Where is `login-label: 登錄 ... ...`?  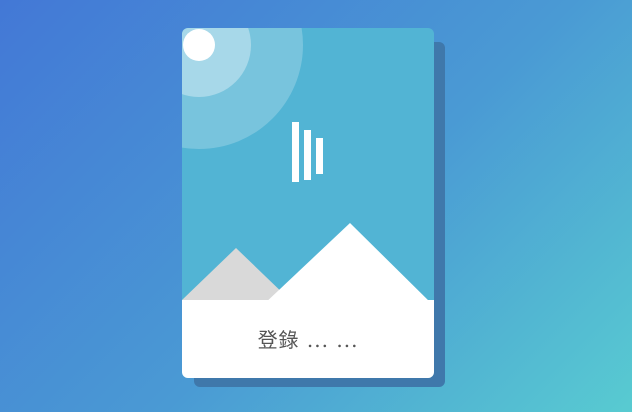
login-label: 登錄 ... ... is located at coordinates (308, 338).